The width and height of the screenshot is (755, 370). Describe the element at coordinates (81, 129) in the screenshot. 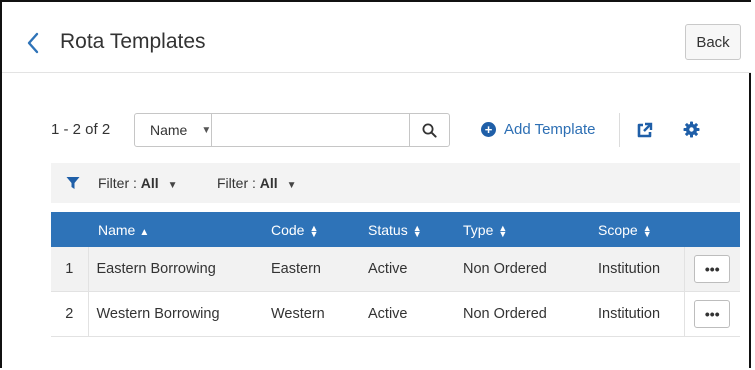

I see `result-count: 1 - 2 of 2` at that location.